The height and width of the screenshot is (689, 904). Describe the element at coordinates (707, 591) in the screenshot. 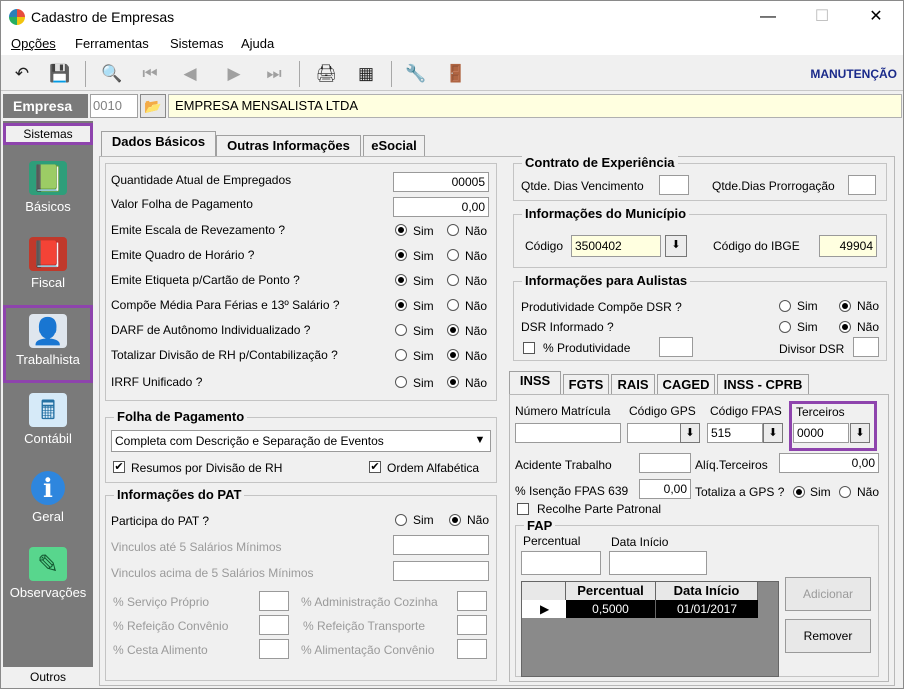

I see `grid-header-data: Data Início` at that location.